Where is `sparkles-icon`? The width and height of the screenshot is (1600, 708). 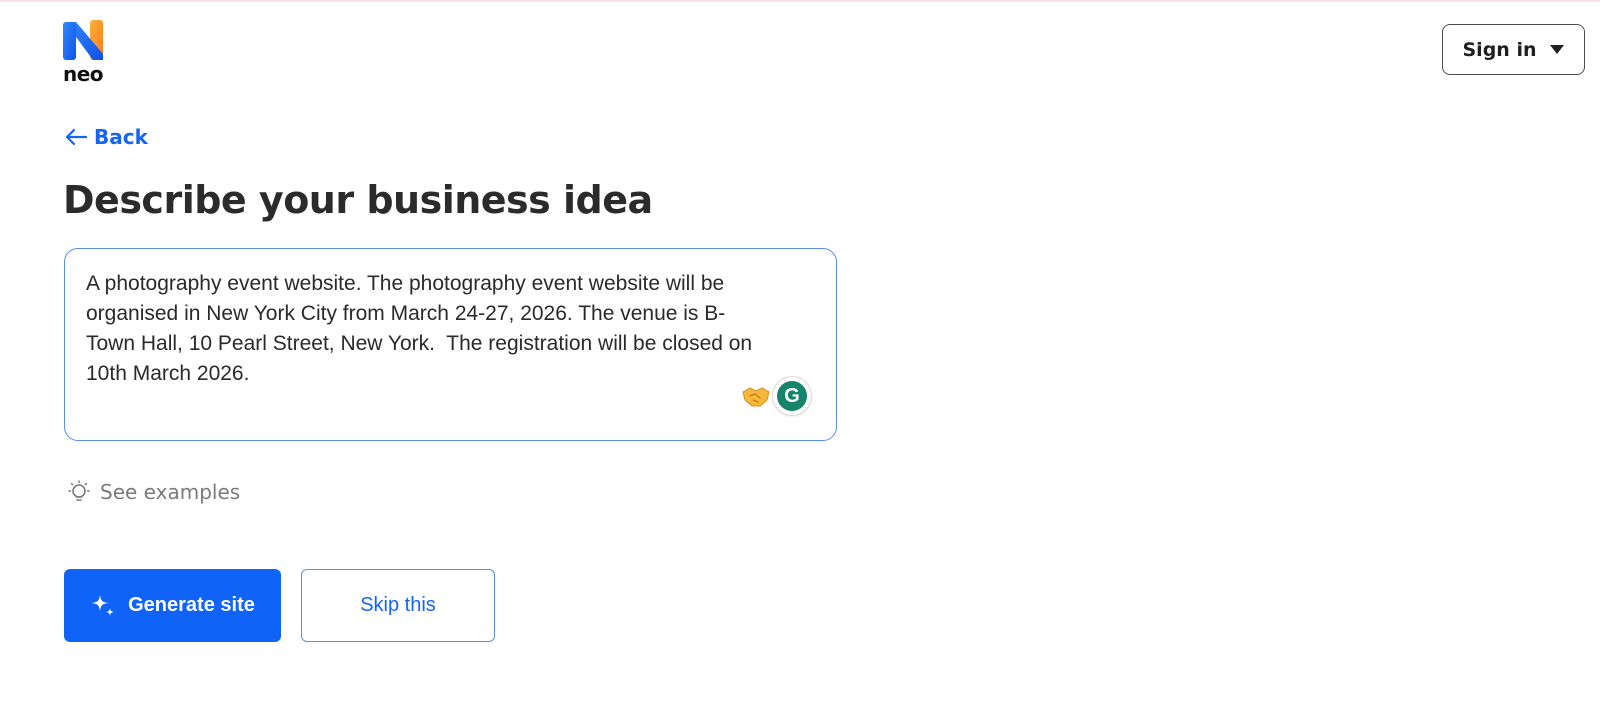
sparkles-icon is located at coordinates (103, 605).